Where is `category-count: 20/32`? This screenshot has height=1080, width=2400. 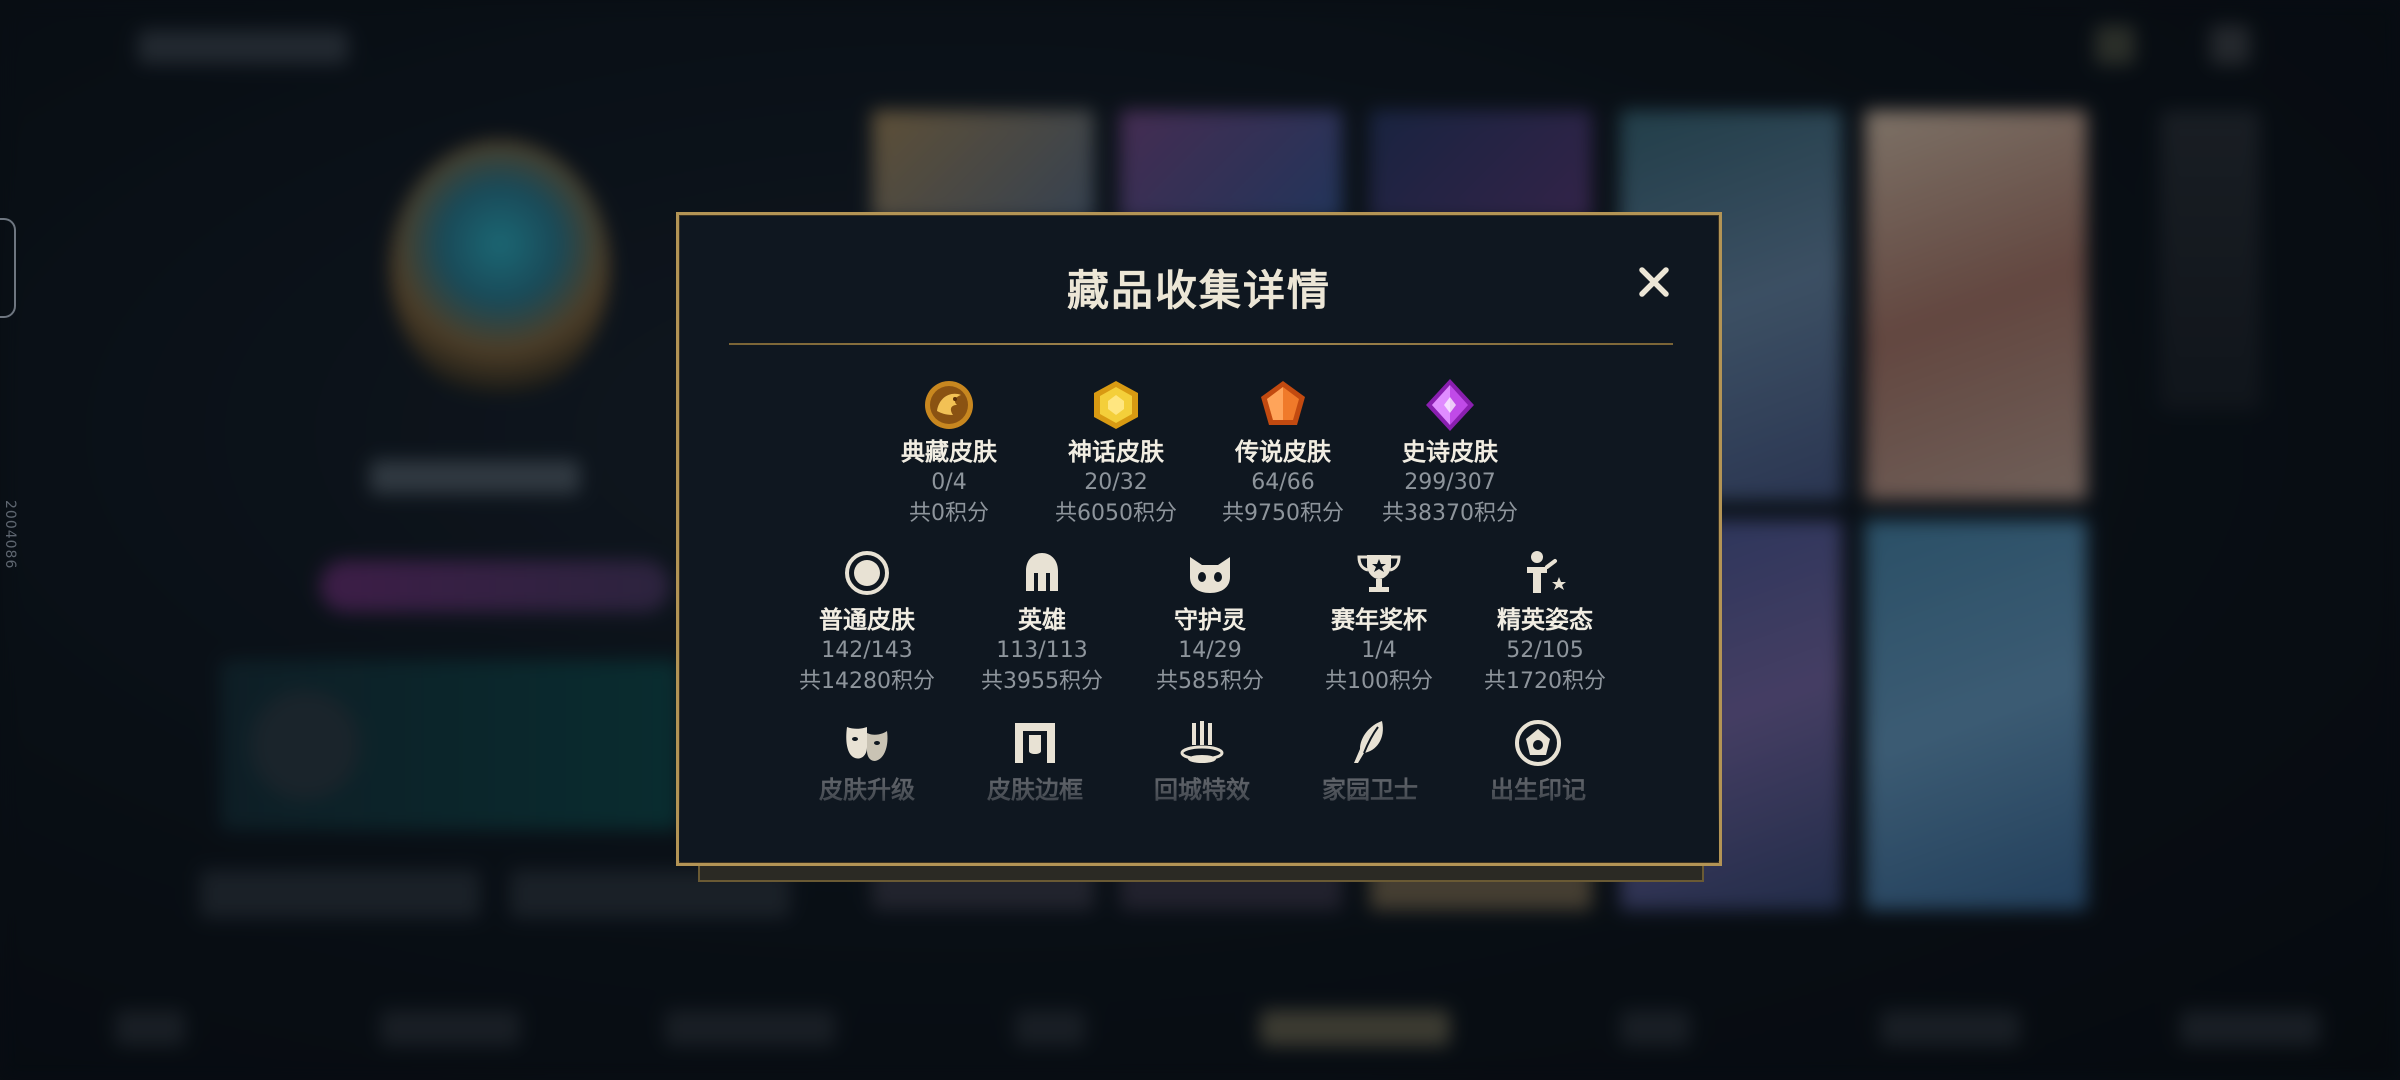
category-count: 20/32 is located at coordinates (1116, 482).